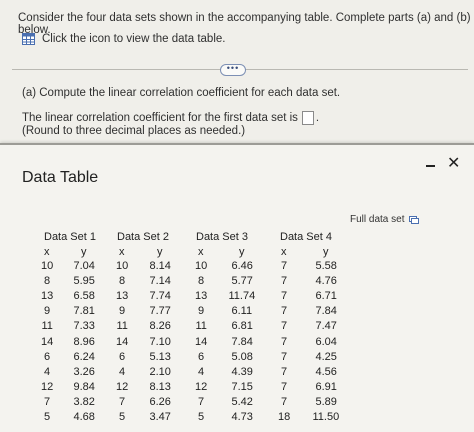  I want to click on copy-icon, so click(414, 219).